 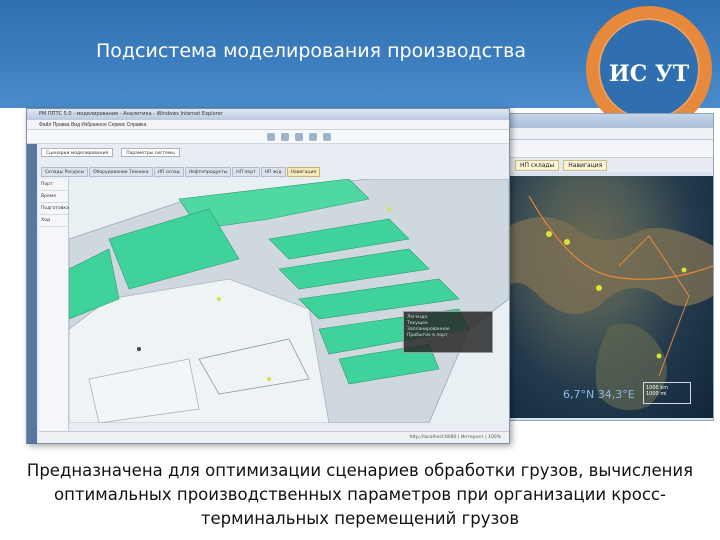 What do you see at coordinates (313, 136) in the screenshot?
I see `page-icon` at bounding box center [313, 136].